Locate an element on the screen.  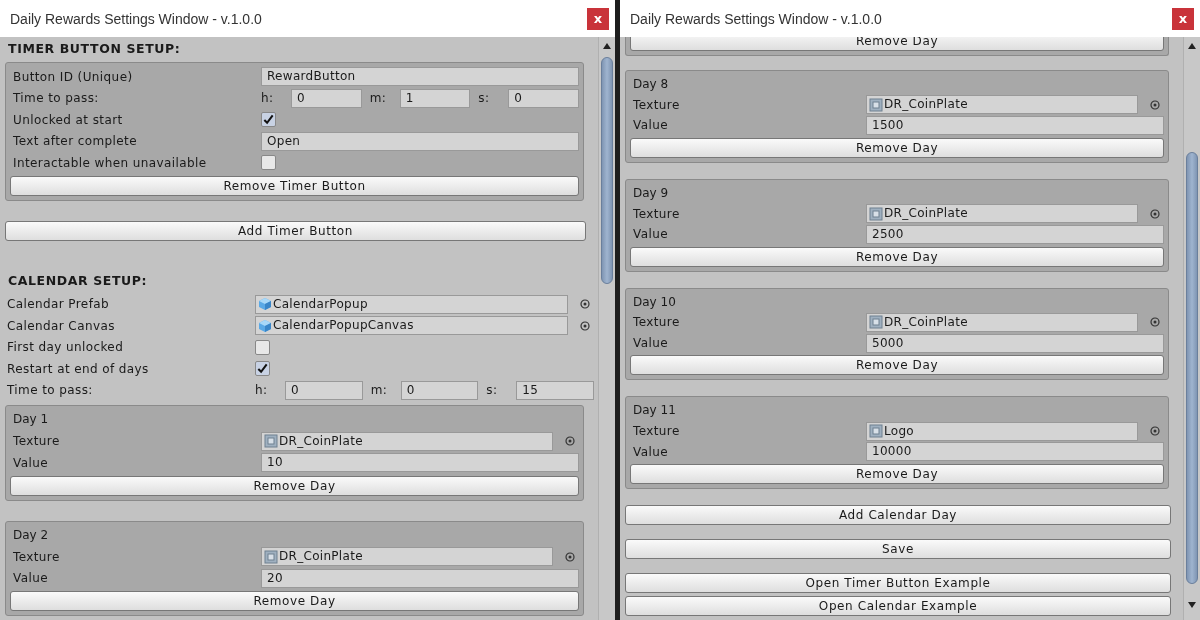
text-field: RewardButton is located at coordinates (420, 77).